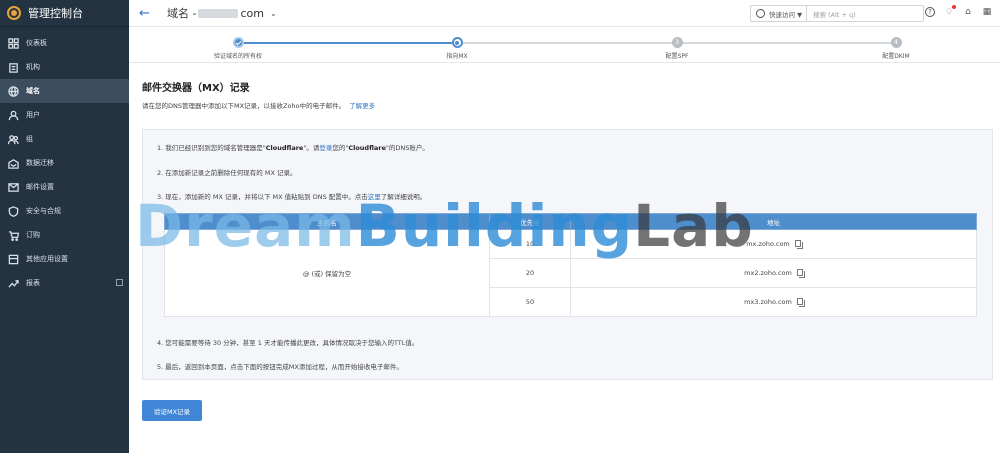  I want to click on chart-icon, so click(13, 283).